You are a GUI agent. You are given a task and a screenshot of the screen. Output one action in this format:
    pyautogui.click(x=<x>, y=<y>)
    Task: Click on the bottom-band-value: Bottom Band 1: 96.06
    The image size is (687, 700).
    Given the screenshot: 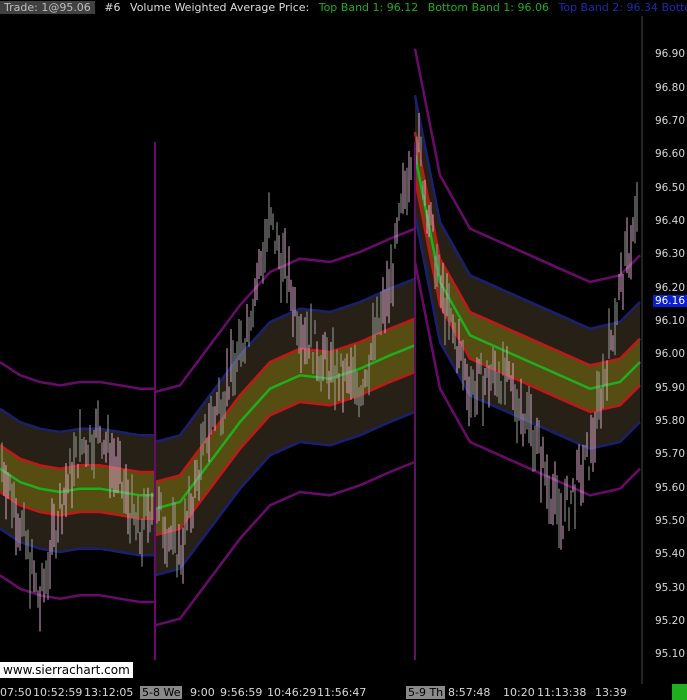 What is the action you would take?
    pyautogui.click(x=488, y=7)
    